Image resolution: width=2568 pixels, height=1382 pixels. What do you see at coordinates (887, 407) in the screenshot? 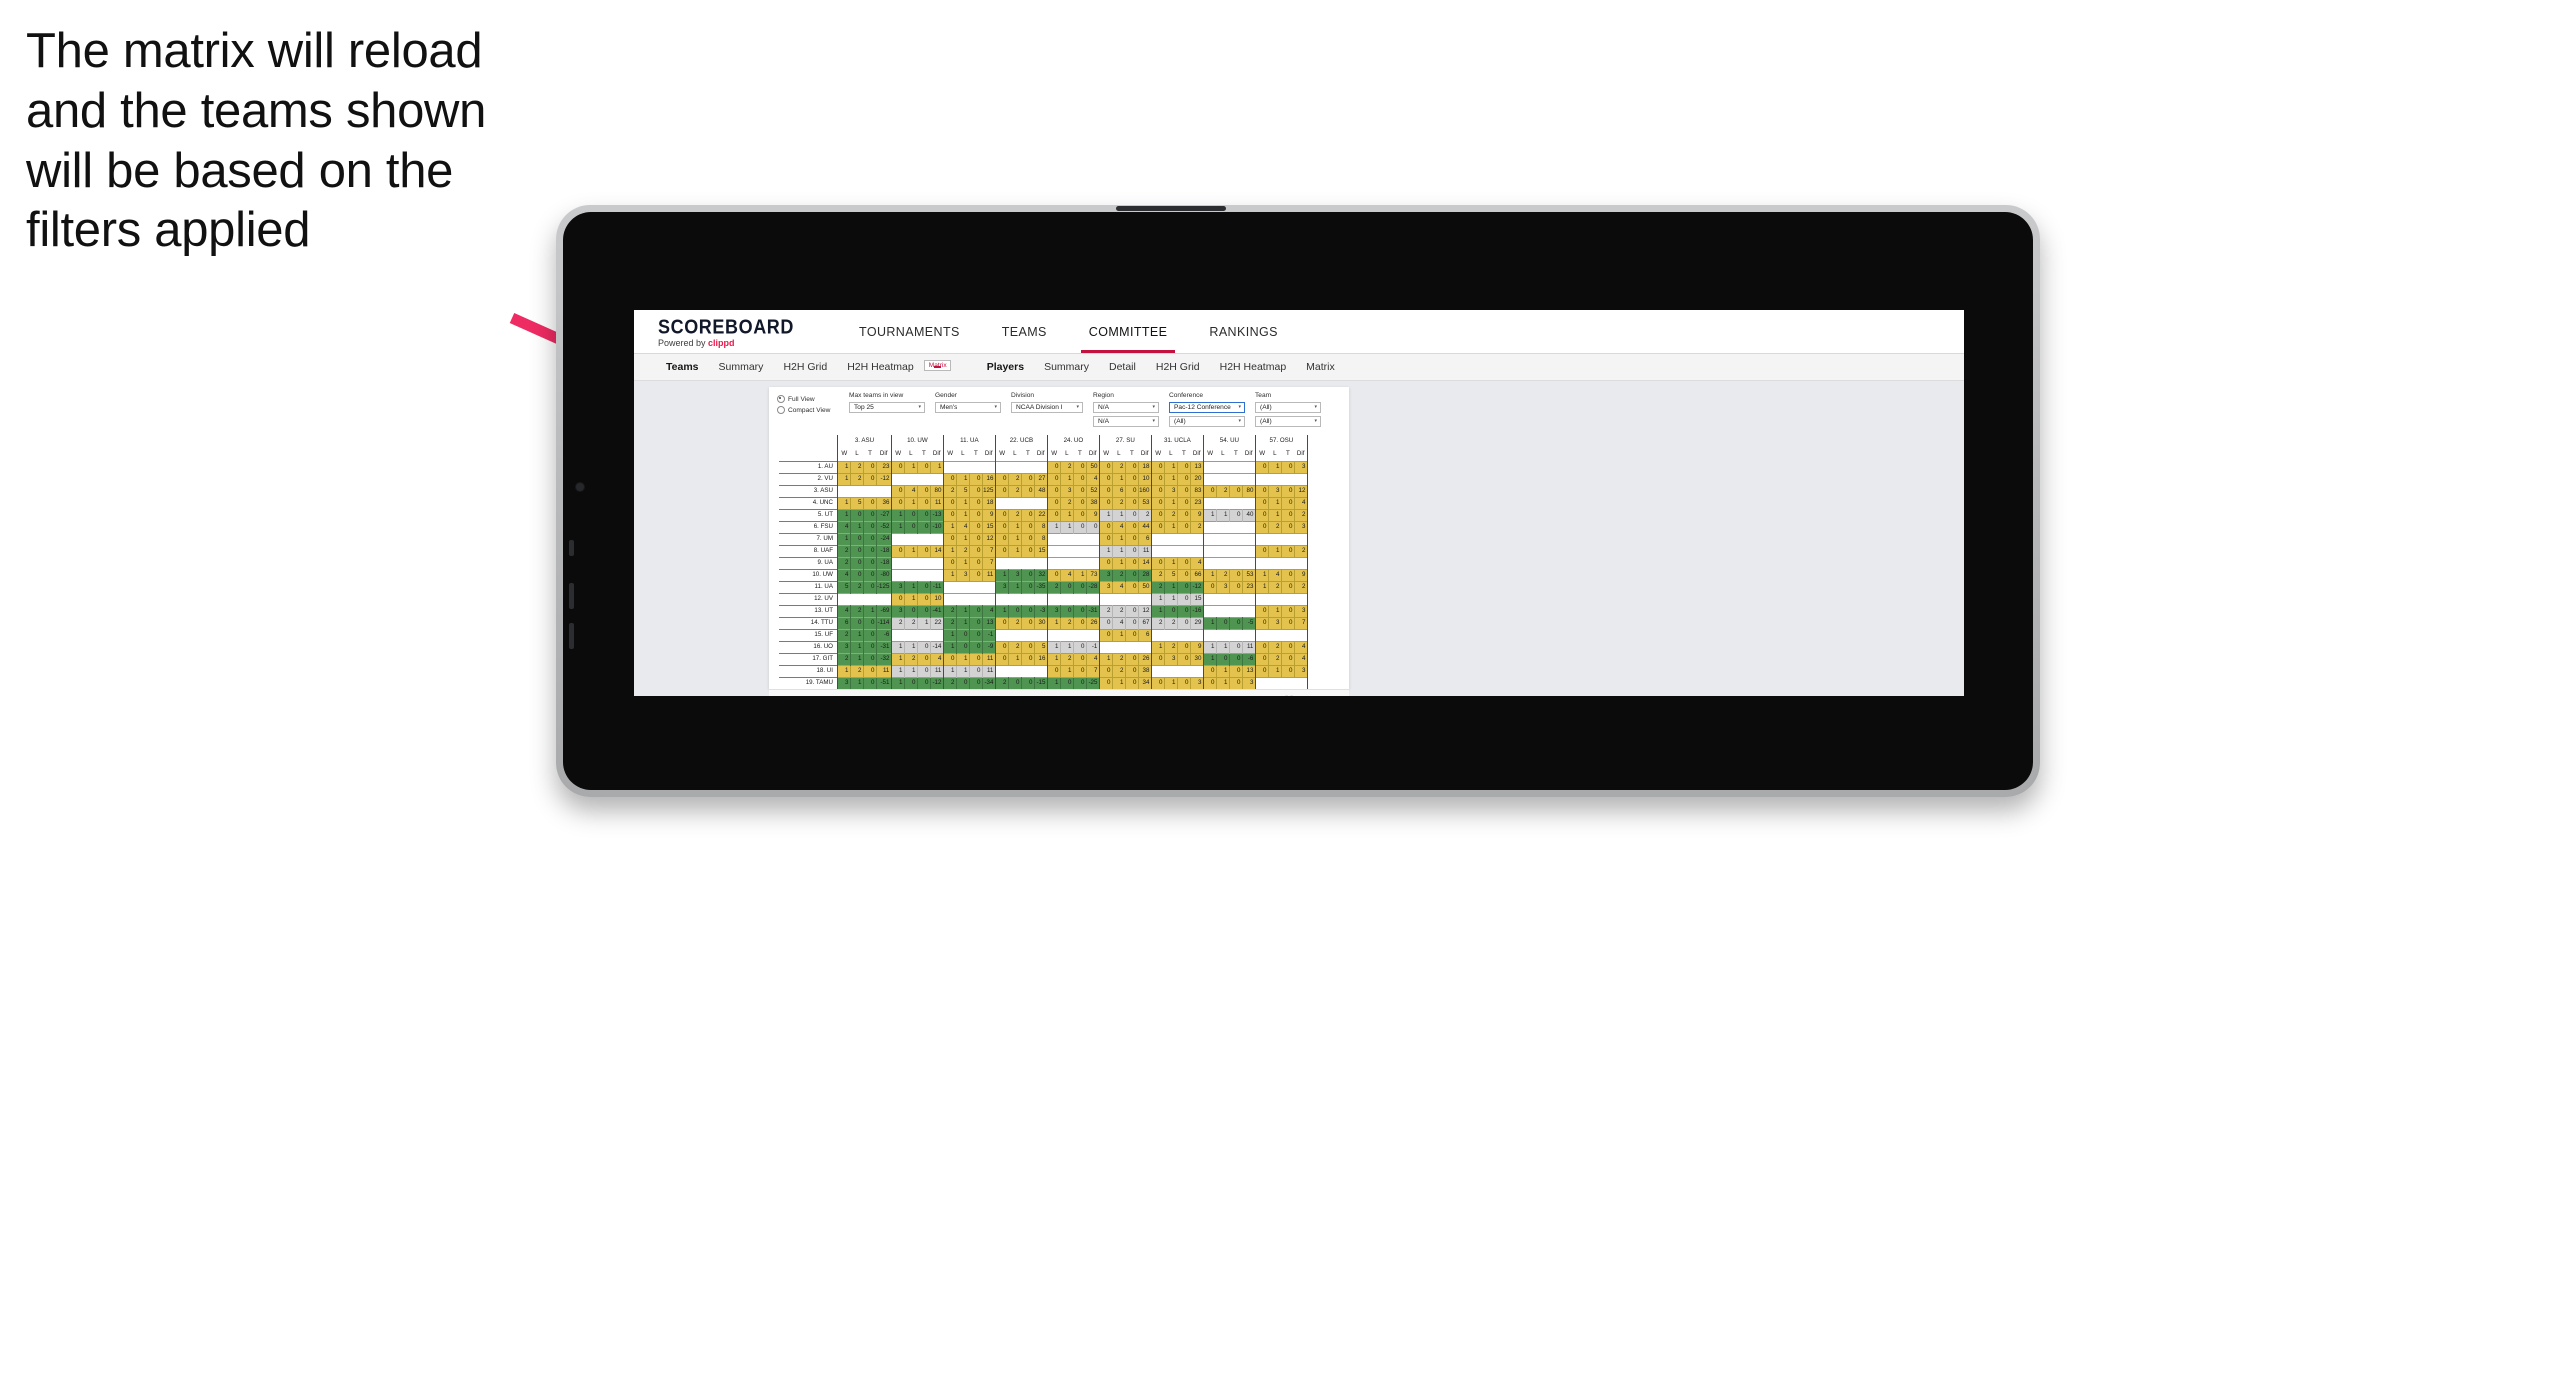
I see `select-max-teams: Top 25 ▾` at bounding box center [887, 407].